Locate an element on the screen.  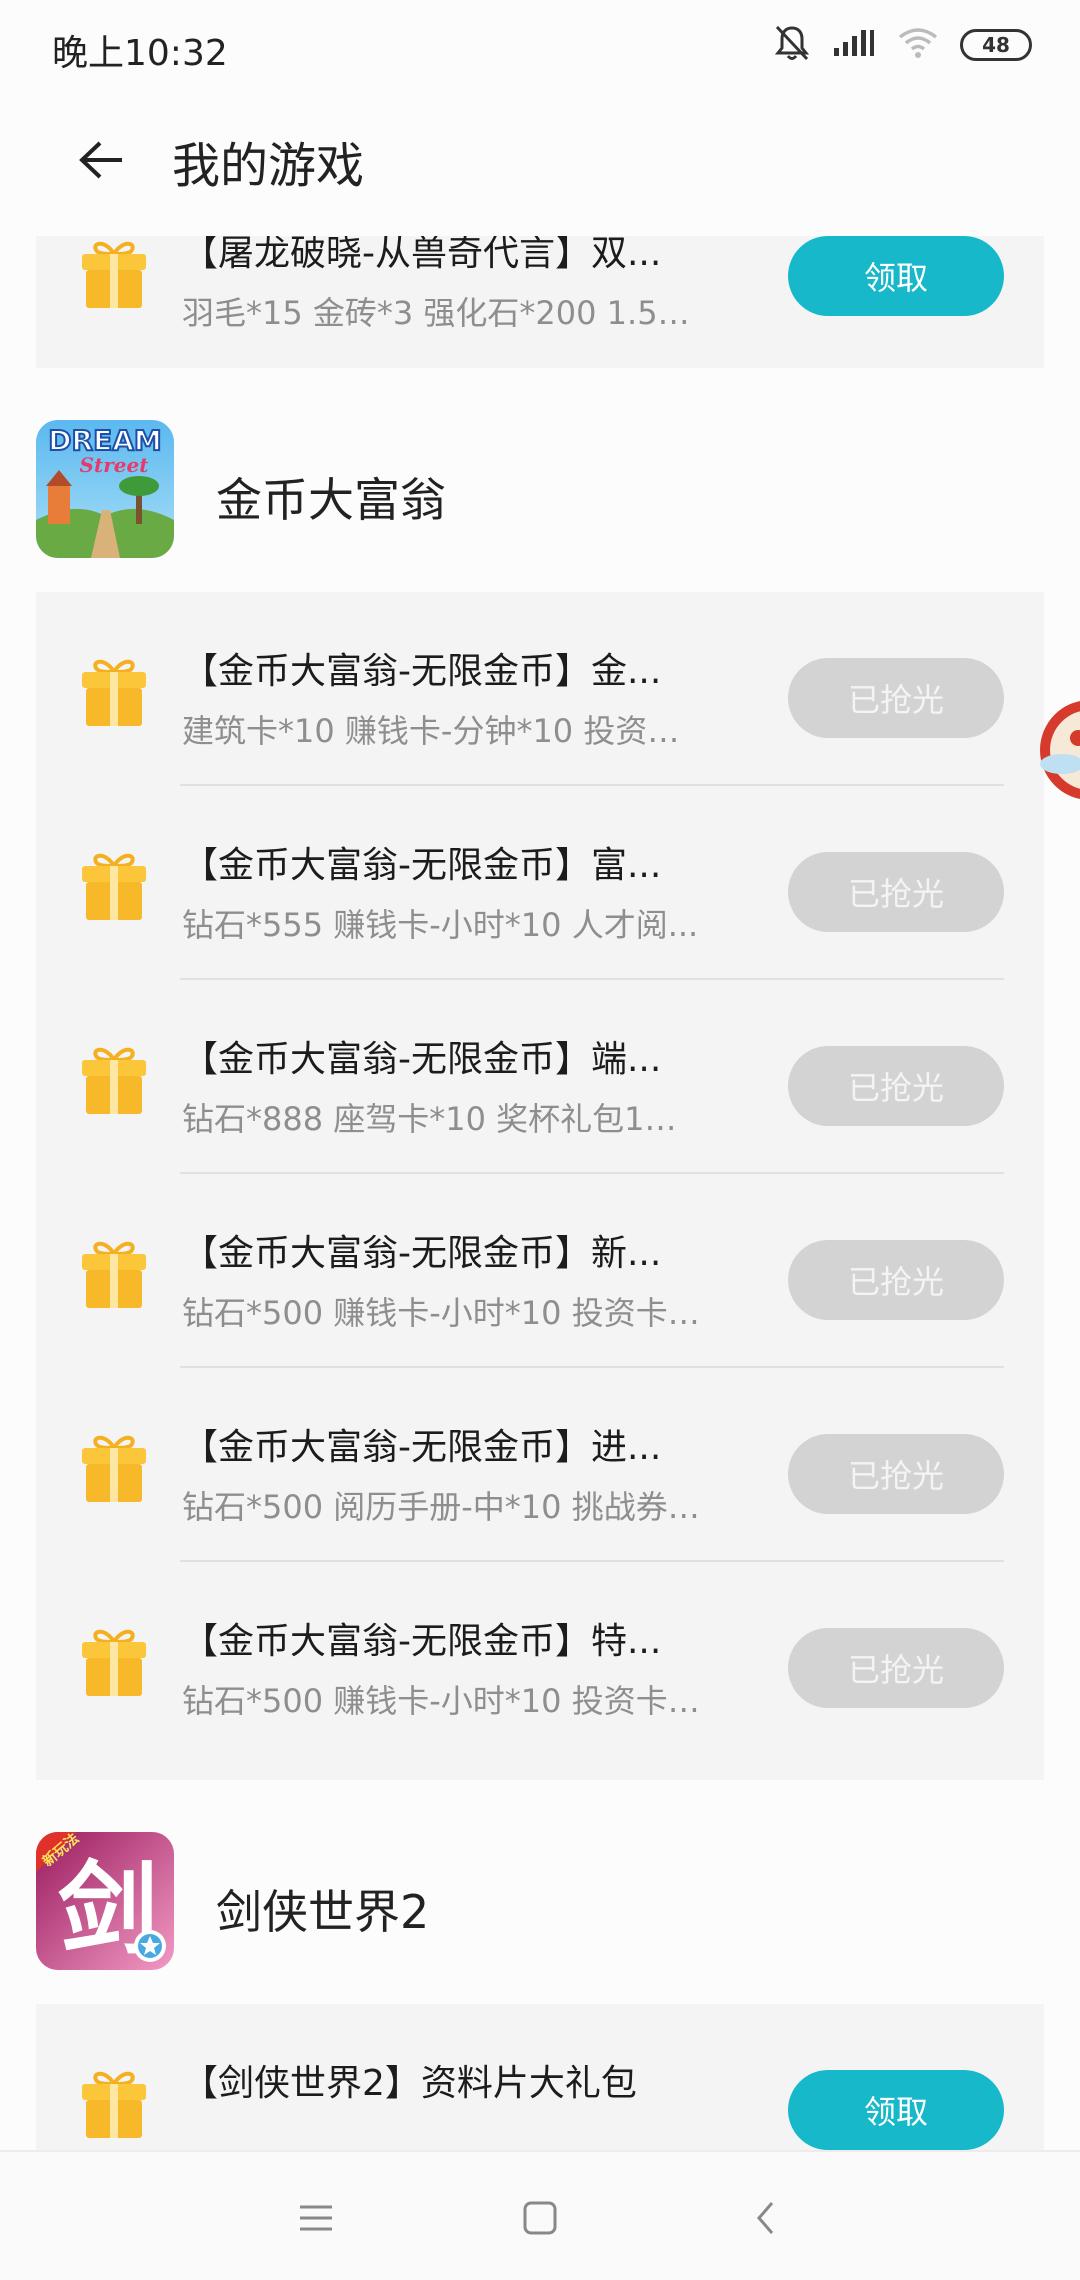
game-name: 剑侠世界2 is located at coordinates (323, 1912).